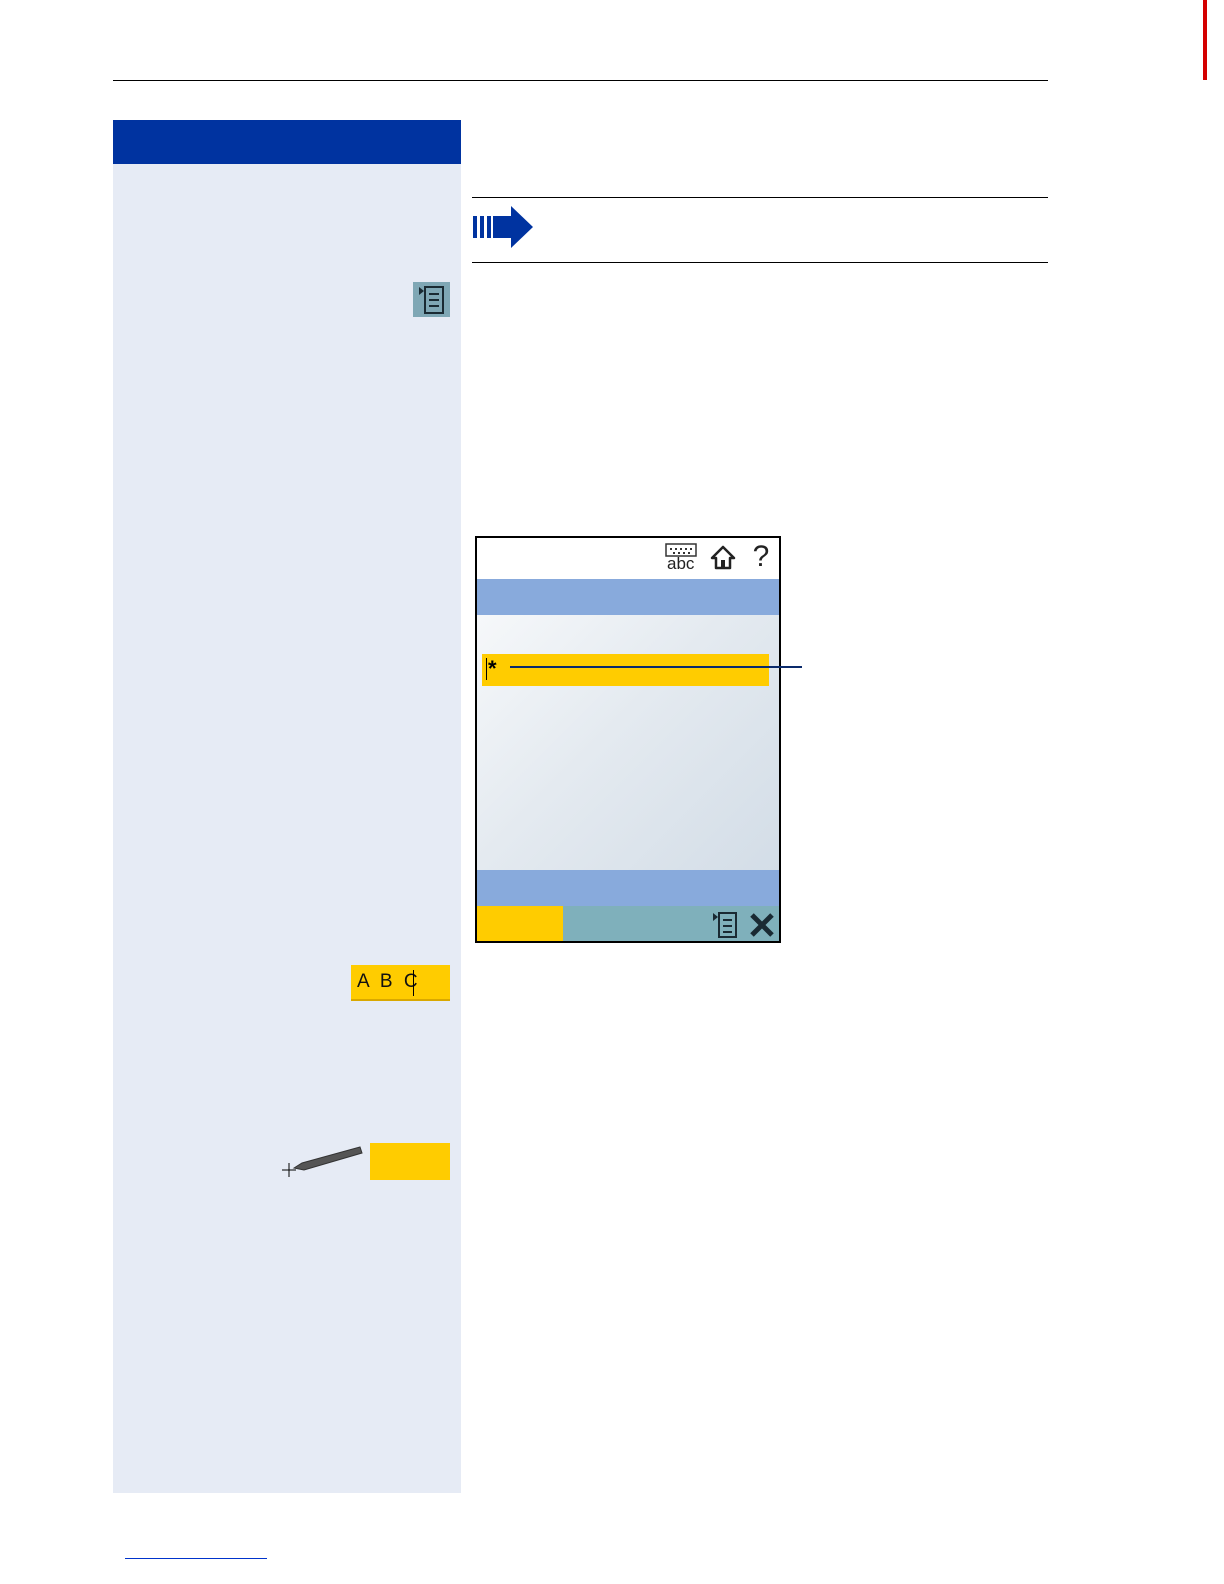 The image size is (1224, 1584). I want to click on stylus-pen-icon, so click(322, 1161).